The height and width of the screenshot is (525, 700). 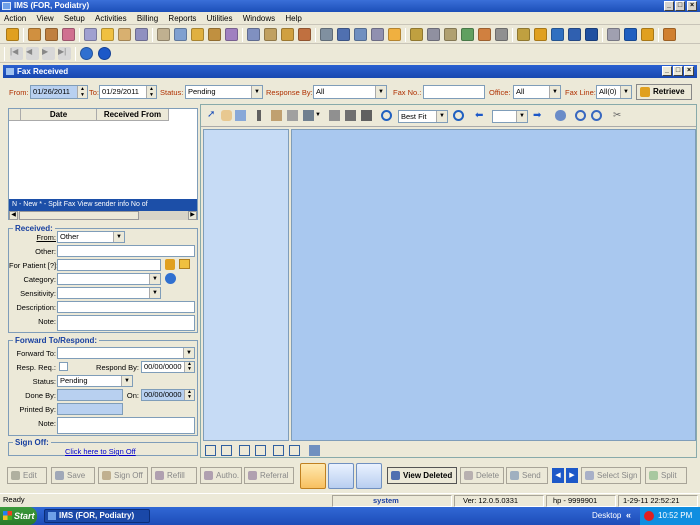 I want to click on info-icon, so click(x=647, y=34).